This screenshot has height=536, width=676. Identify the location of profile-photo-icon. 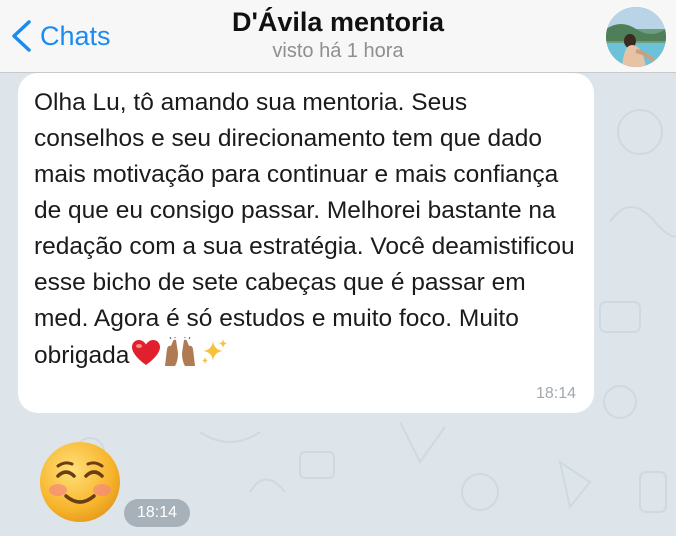
(636, 37).